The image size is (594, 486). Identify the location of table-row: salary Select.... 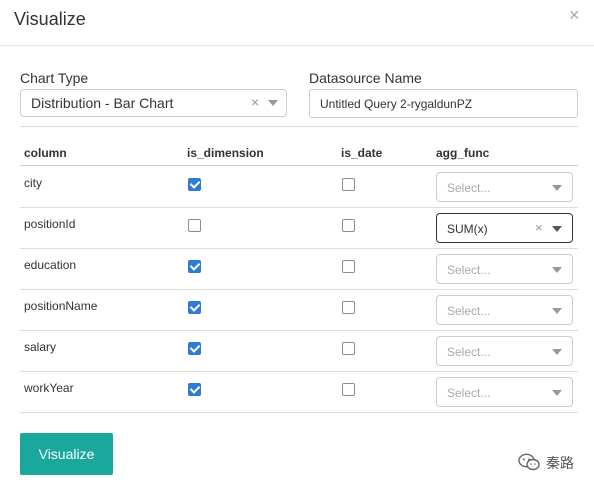
(299, 351).